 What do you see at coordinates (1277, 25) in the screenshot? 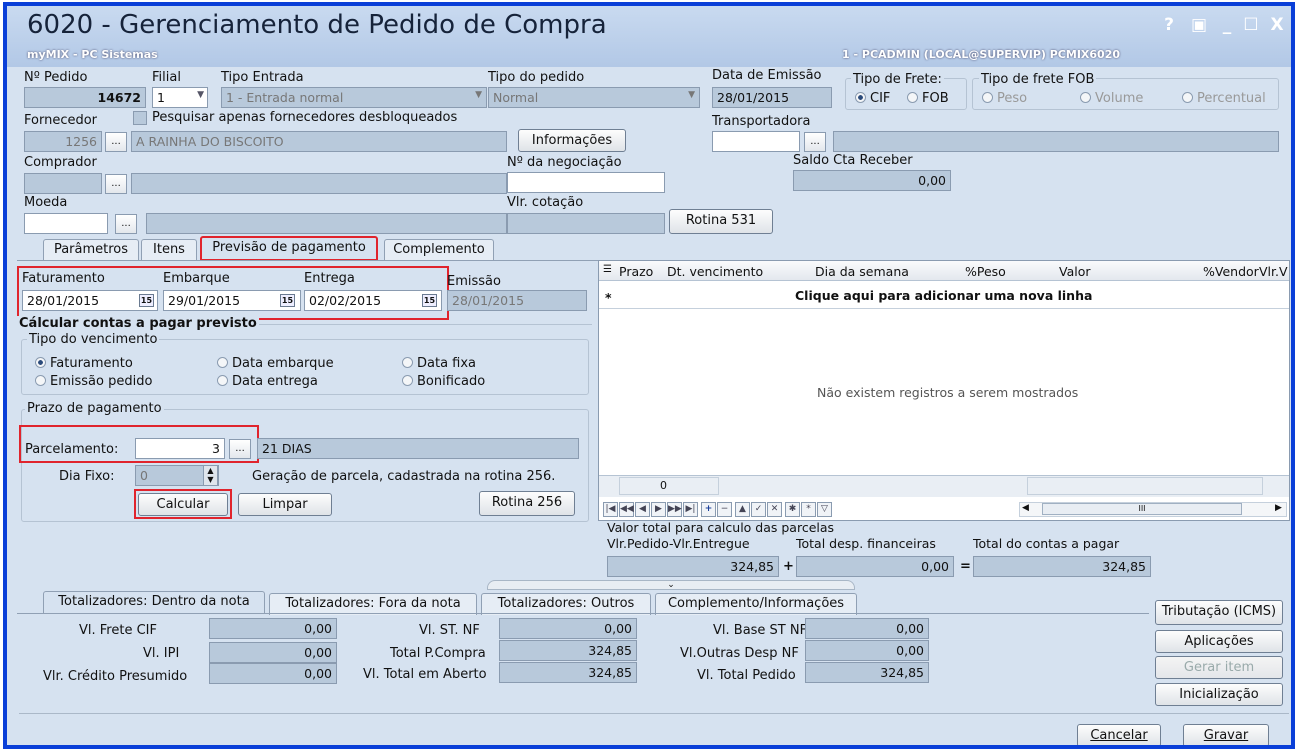
I see `close-icon: X` at bounding box center [1277, 25].